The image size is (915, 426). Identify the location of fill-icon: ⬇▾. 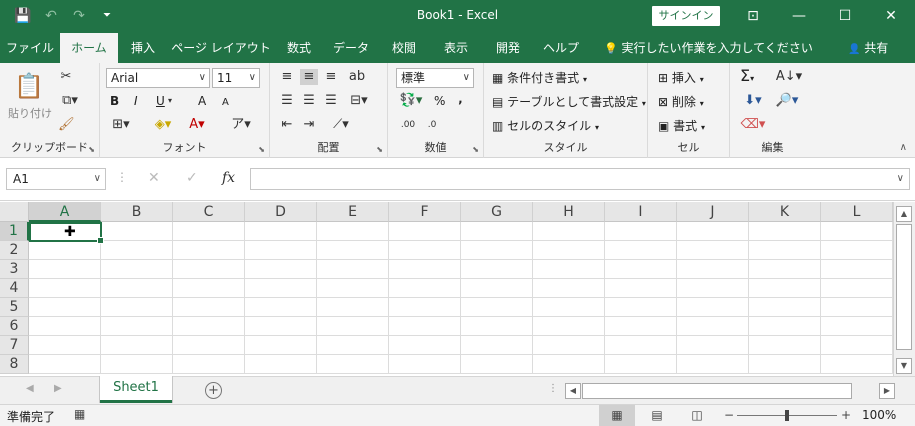
(753, 101).